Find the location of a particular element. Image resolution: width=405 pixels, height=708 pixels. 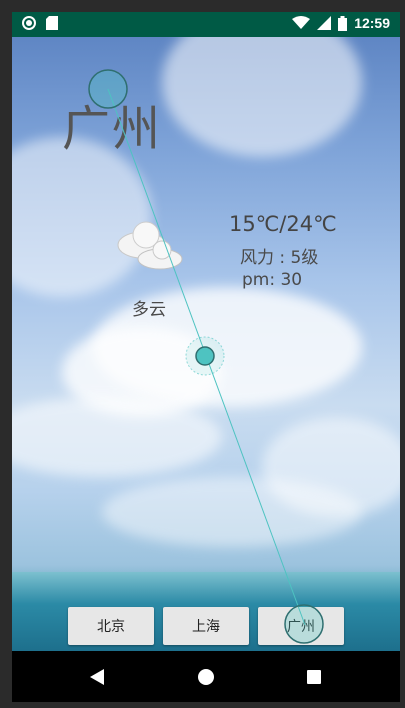

temperature-range: 15℃/24℃ is located at coordinates (283, 224).